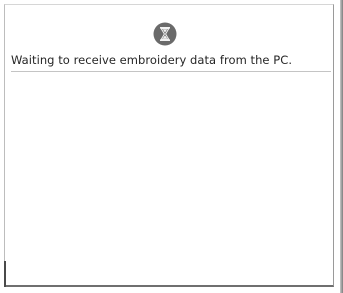  I want to click on hourglass-icon, so click(165, 34).